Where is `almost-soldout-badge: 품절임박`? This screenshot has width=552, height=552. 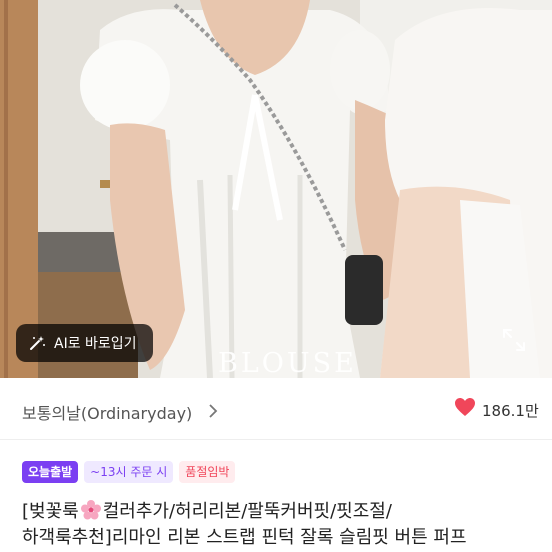 almost-soldout-badge: 품절임박 is located at coordinates (207, 472).